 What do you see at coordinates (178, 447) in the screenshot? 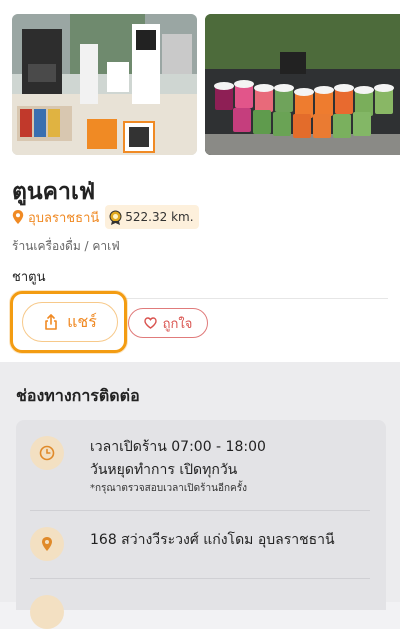
I see `opening-hours: เวลาเปิดร้าน 07:00 - 18:00` at bounding box center [178, 447].